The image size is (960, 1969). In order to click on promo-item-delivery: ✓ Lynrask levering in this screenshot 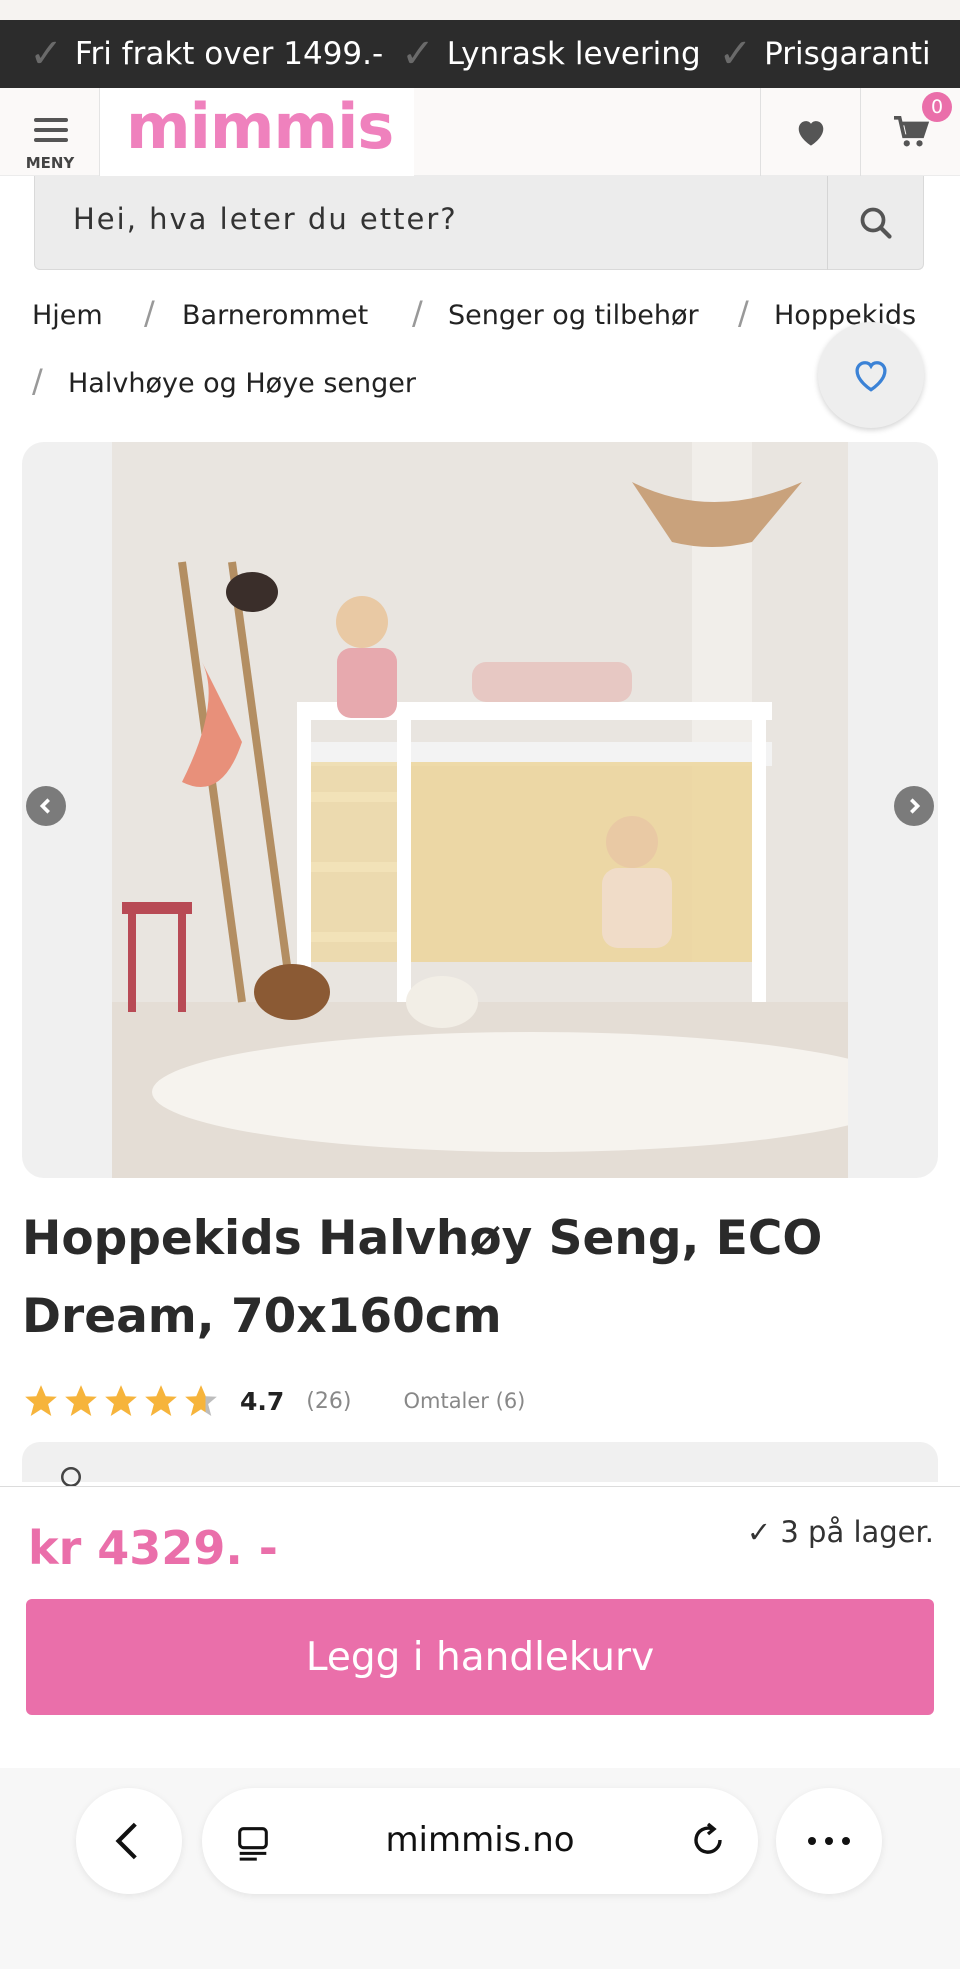, I will do `click(550, 54)`.